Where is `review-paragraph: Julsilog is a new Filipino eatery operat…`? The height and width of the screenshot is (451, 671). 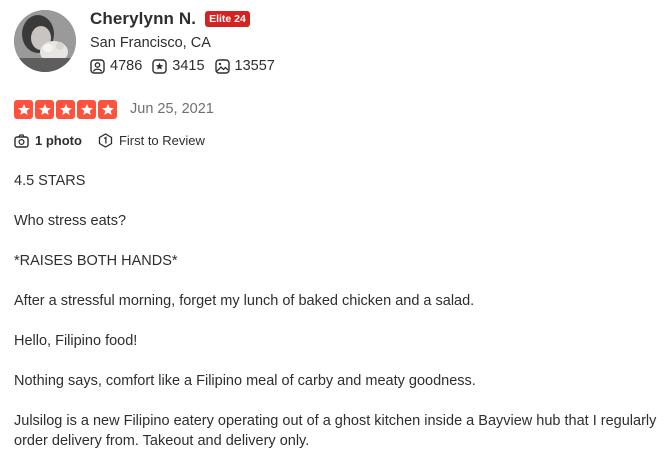 review-paragraph: Julsilog is a new Filipino eatery operat… is located at coordinates (342, 431).